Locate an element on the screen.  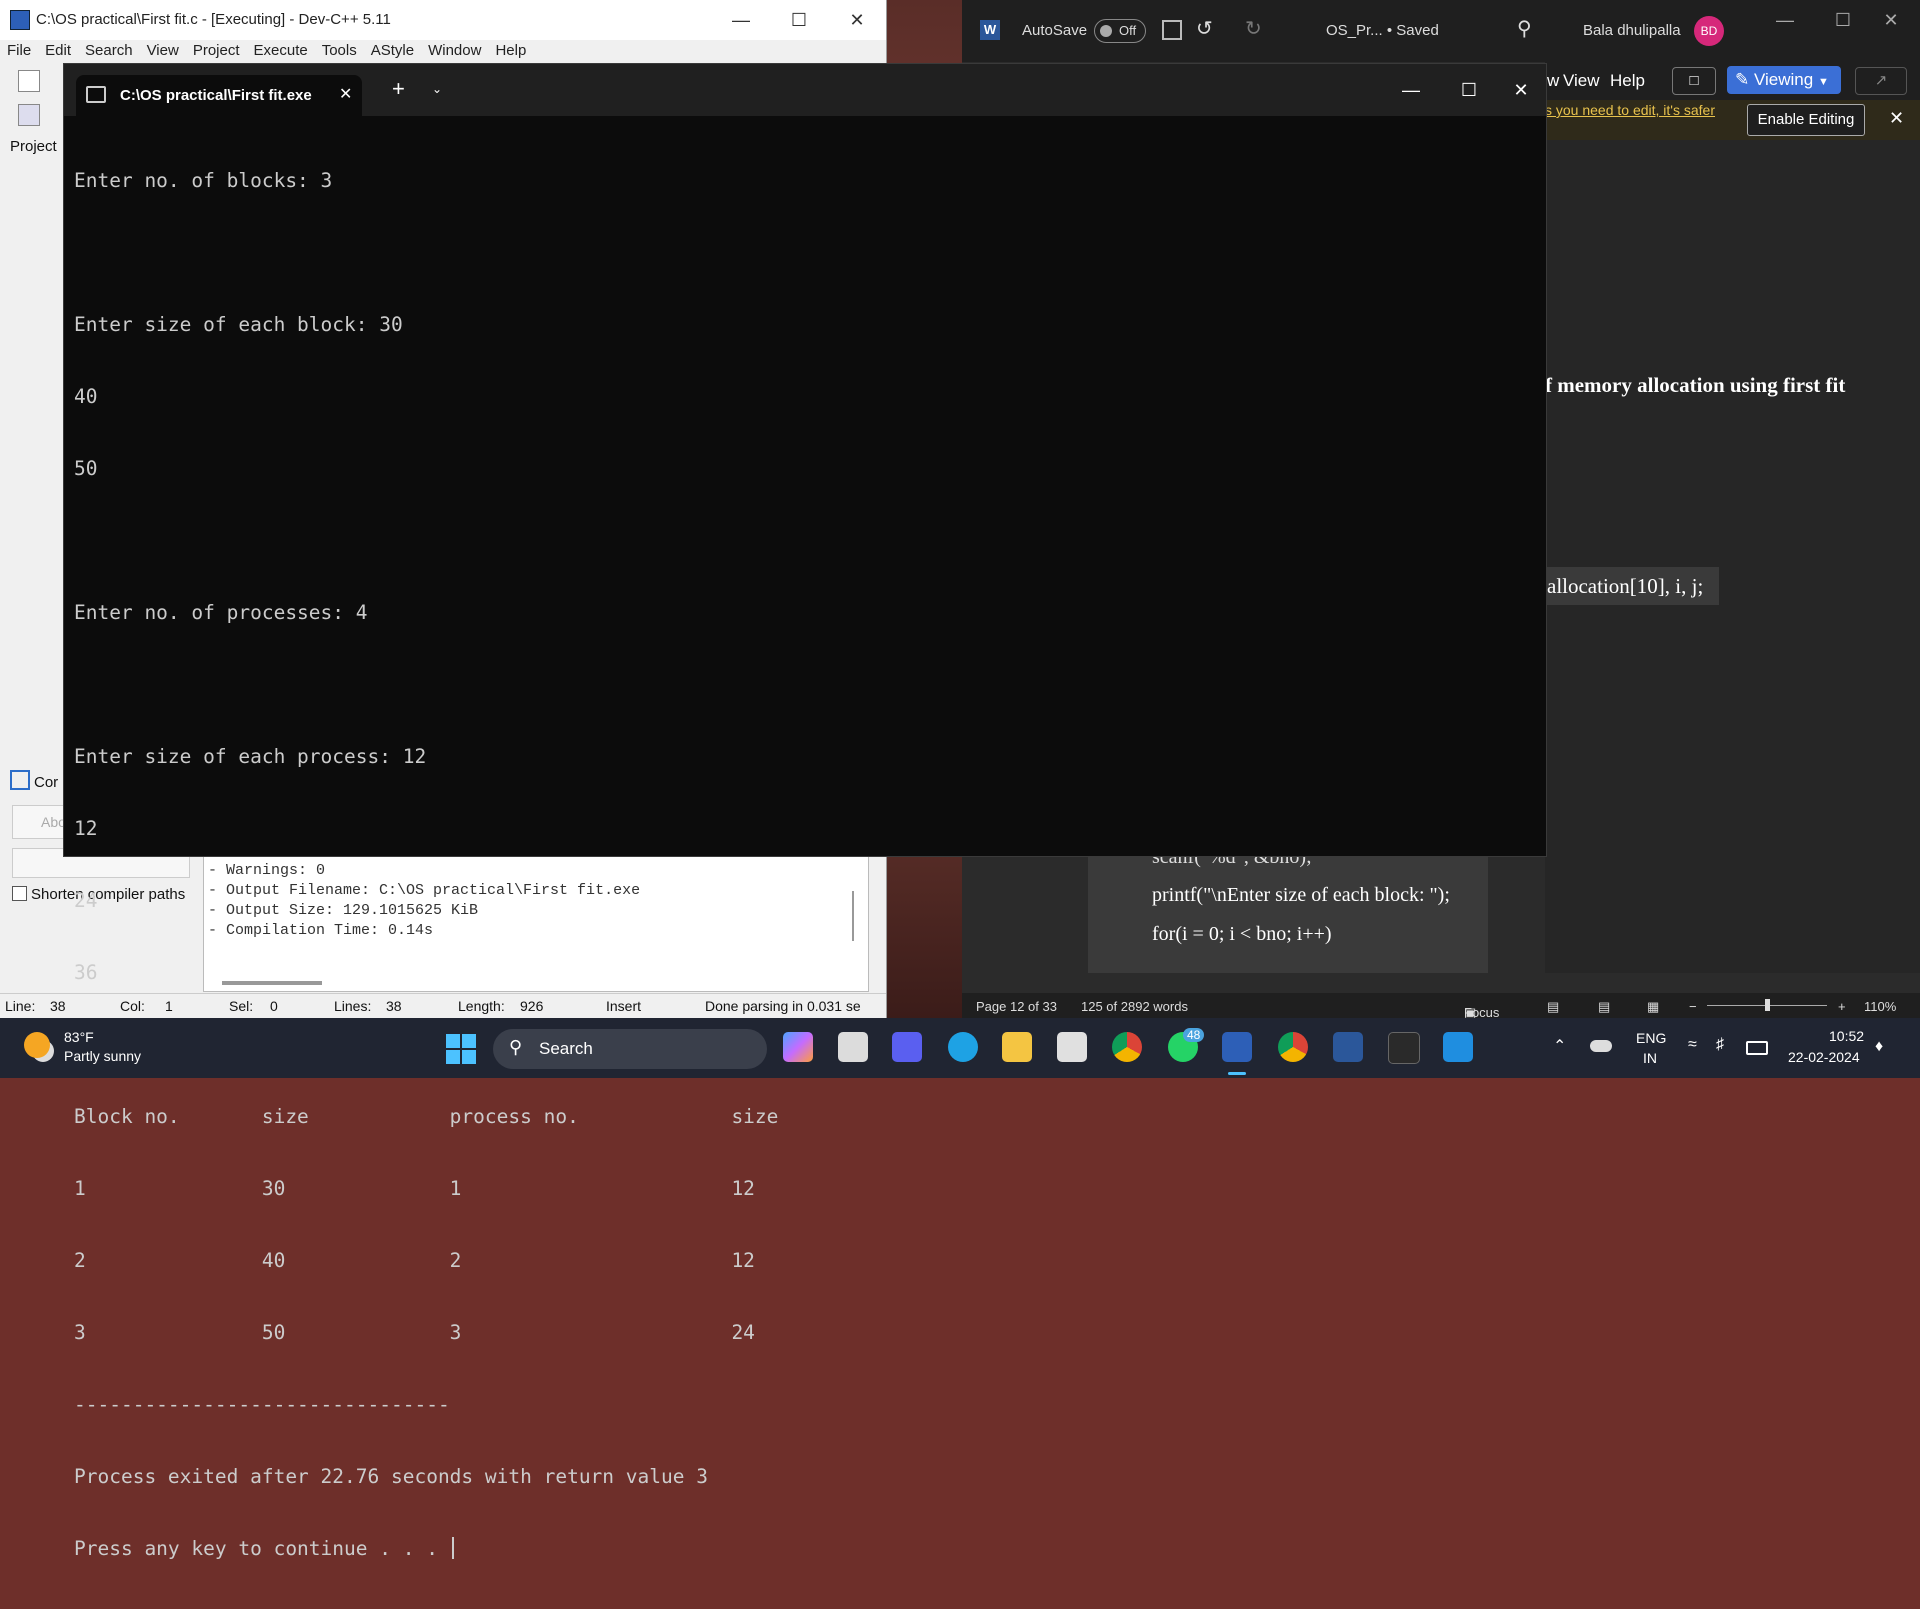
terminal-taskbar-icon is located at coordinates (1404, 1048).